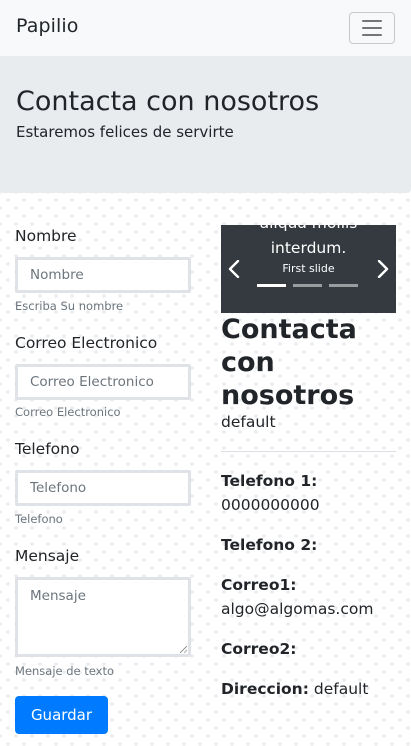  What do you see at coordinates (289, 362) in the screenshot?
I see `contact-info-title: Contacta con nosotros` at bounding box center [289, 362].